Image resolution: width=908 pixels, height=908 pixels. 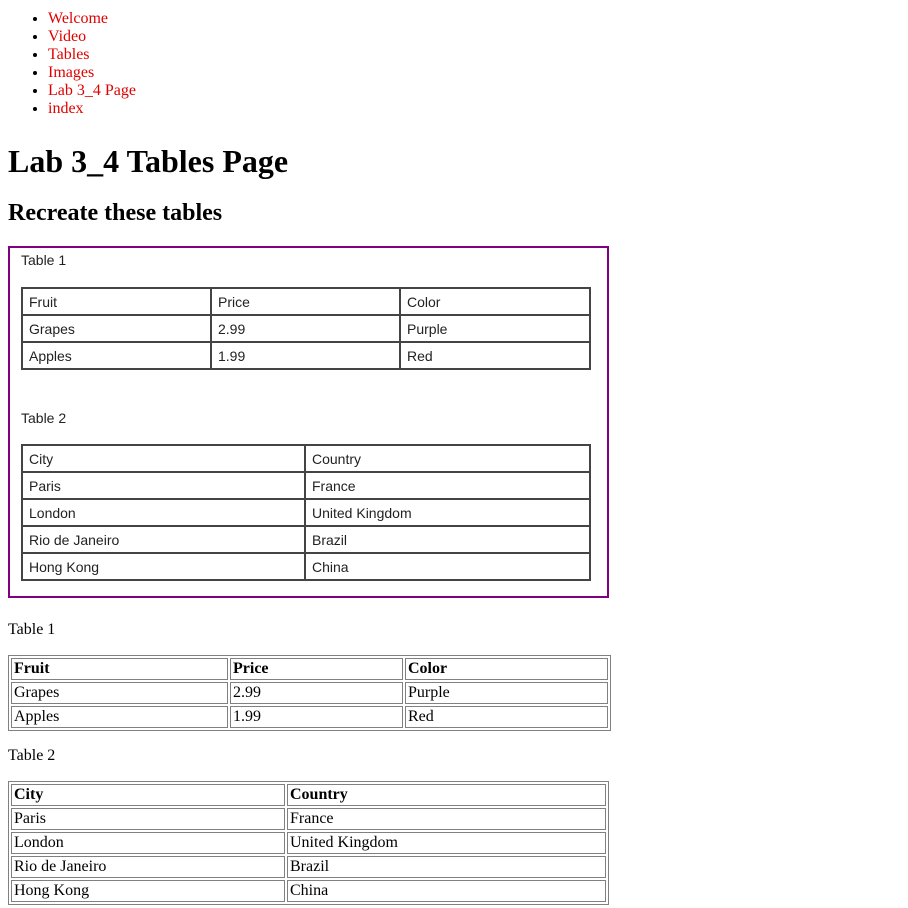 I want to click on table-header-row: Fruit Price Color, so click(x=309, y=669).